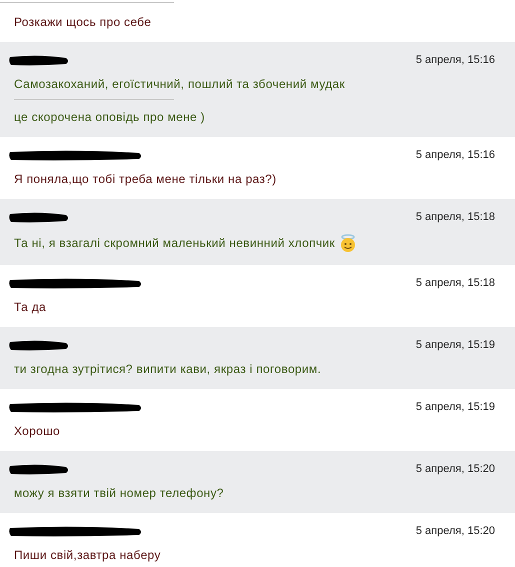  I want to click on message-text: Хорошо, so click(37, 431).